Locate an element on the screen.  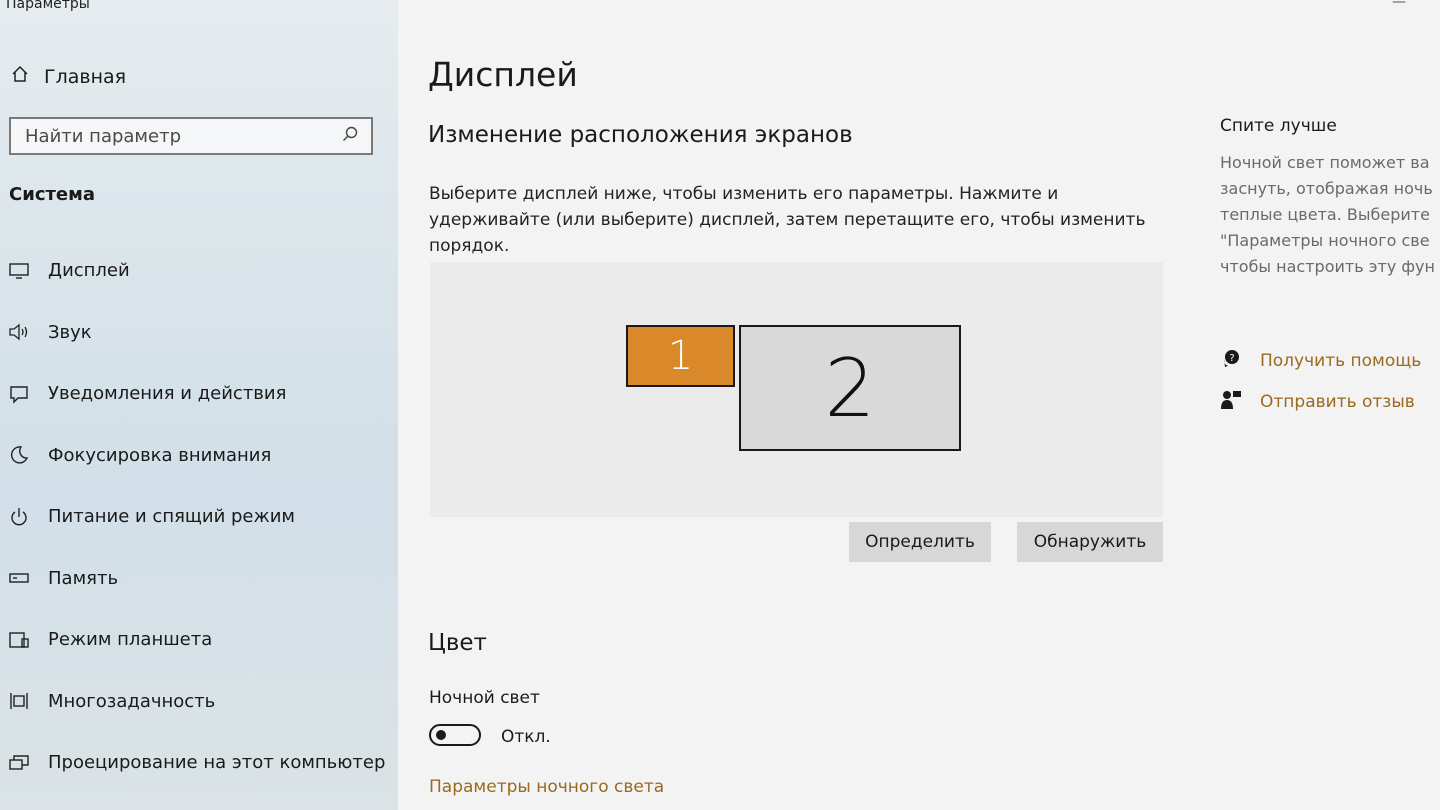
sidebar-item-label: Память is located at coordinates (83, 578).